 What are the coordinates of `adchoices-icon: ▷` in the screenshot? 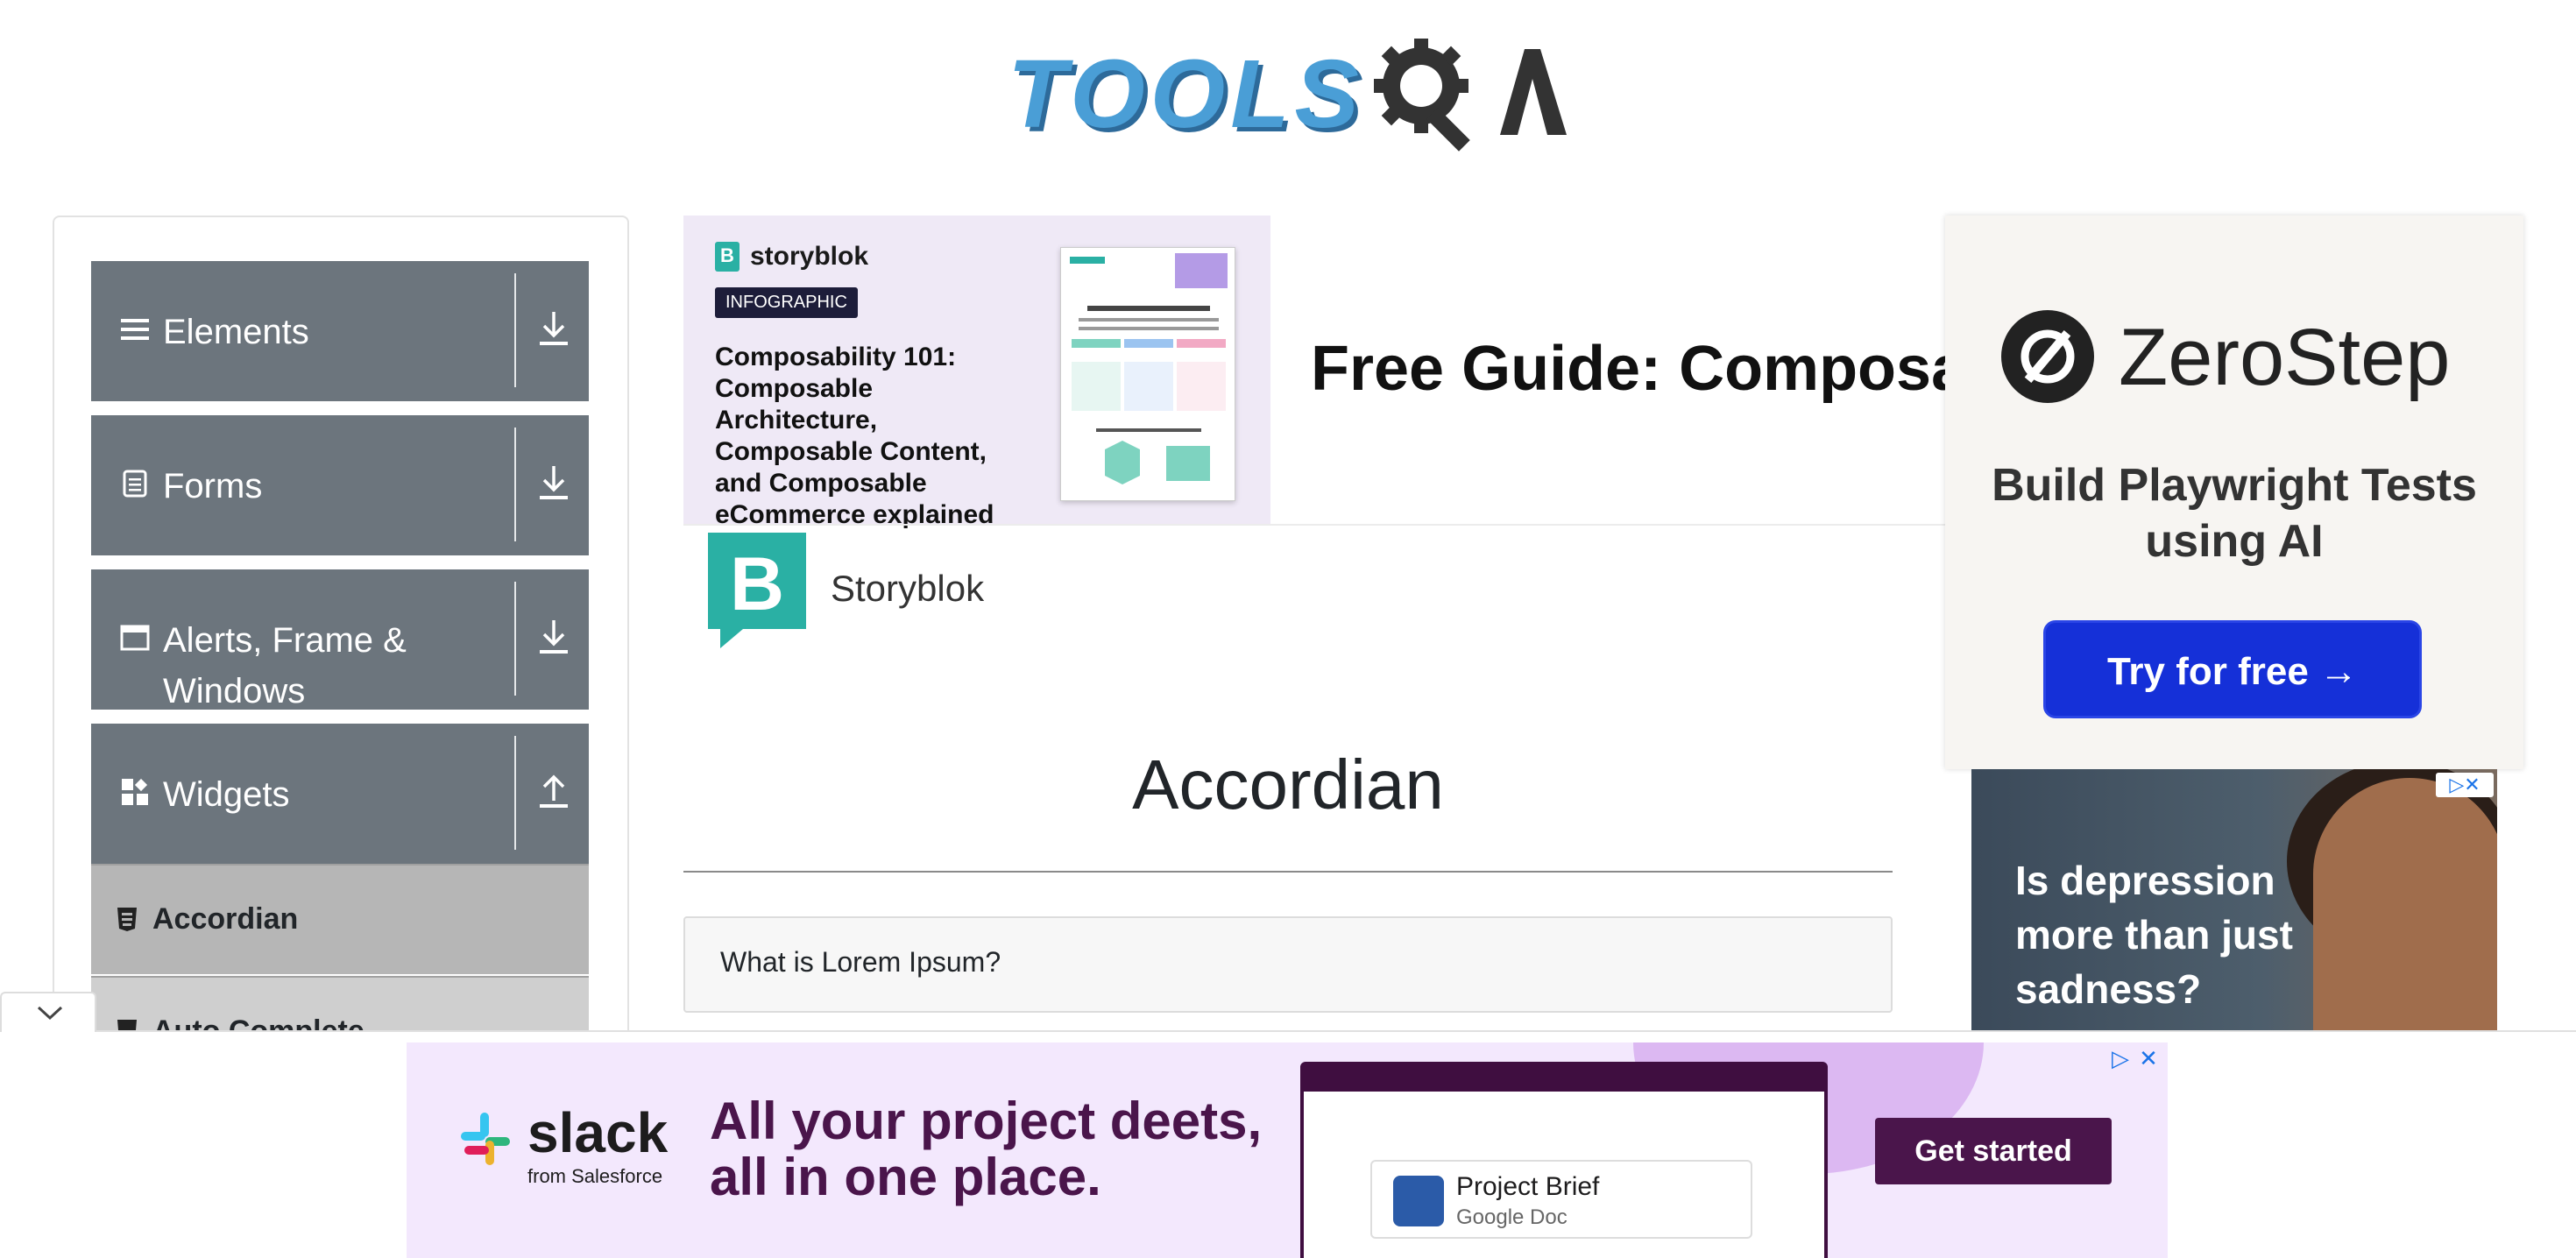 It's located at (2120, 1058).